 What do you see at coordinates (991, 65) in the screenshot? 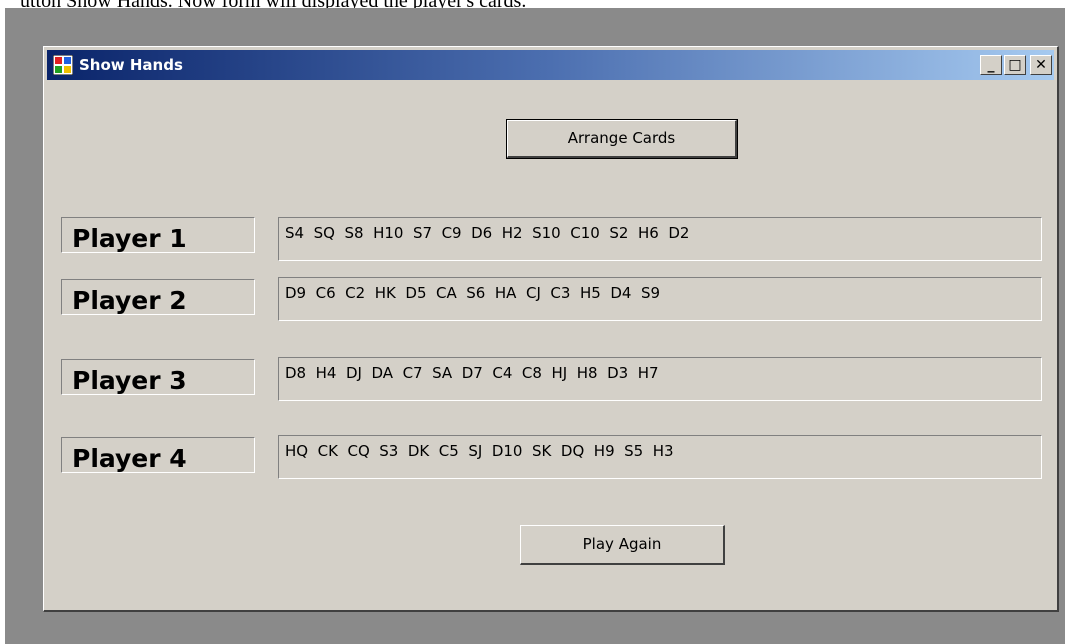
I see `minimize-button: _` at bounding box center [991, 65].